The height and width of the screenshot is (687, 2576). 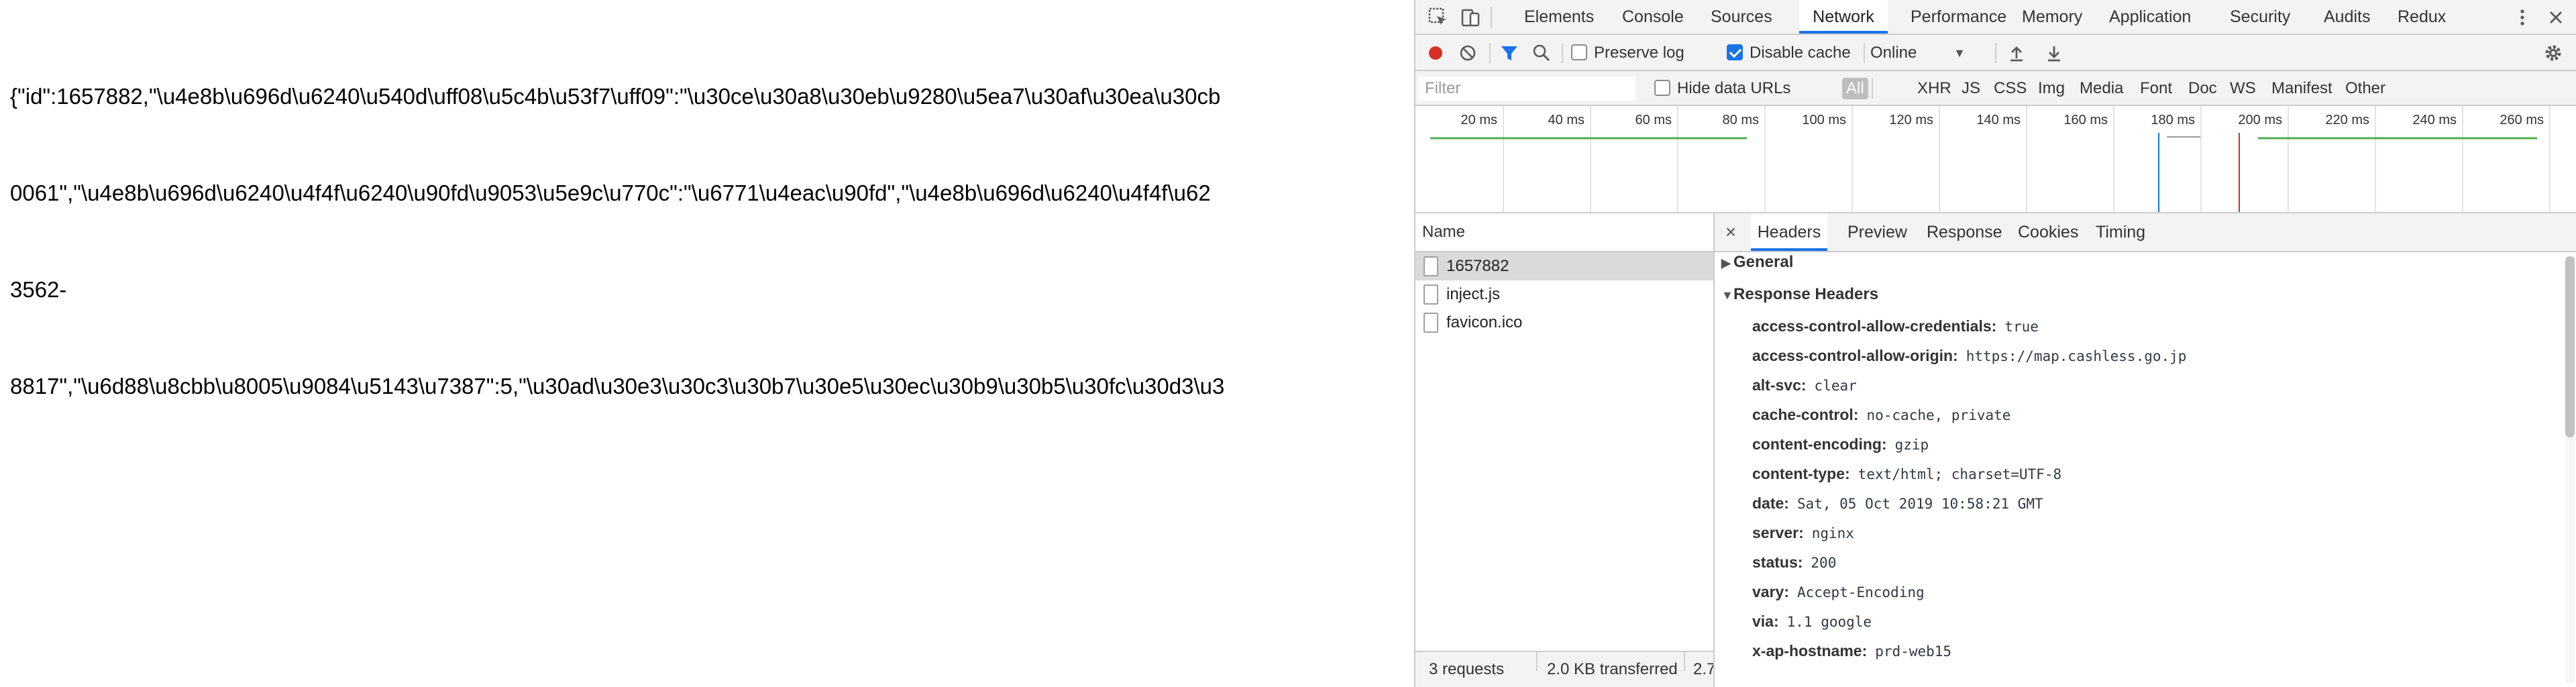 I want to click on json-line: 3562-, so click(x=38, y=289).